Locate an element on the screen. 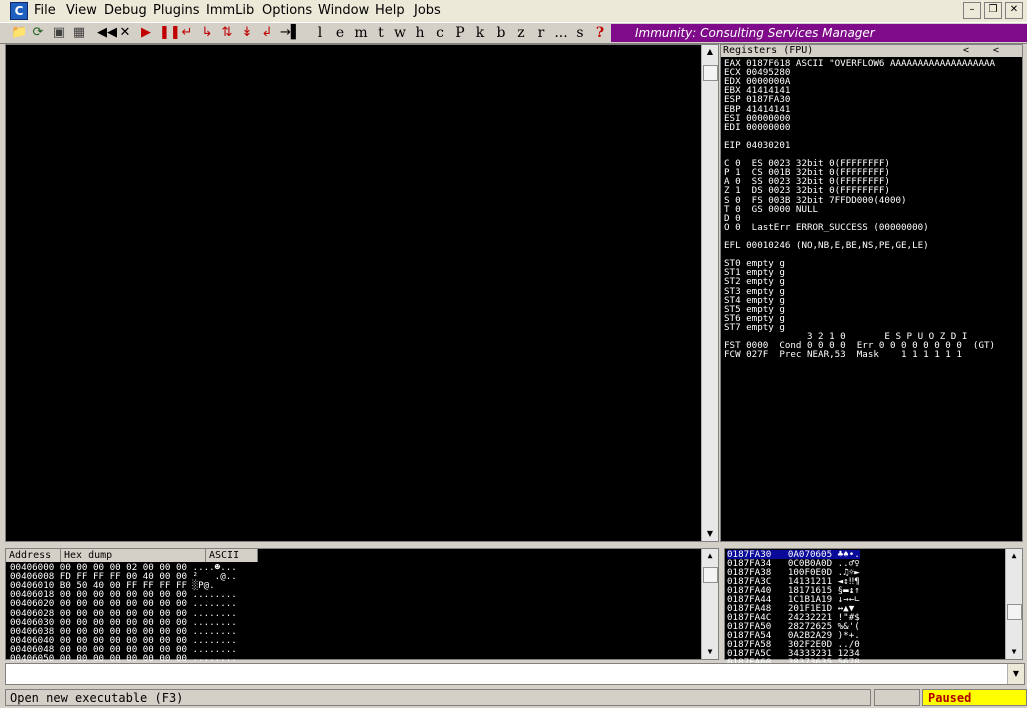 The height and width of the screenshot is (708, 1027). dump-header-hex: Hex dump is located at coordinates (133, 555).